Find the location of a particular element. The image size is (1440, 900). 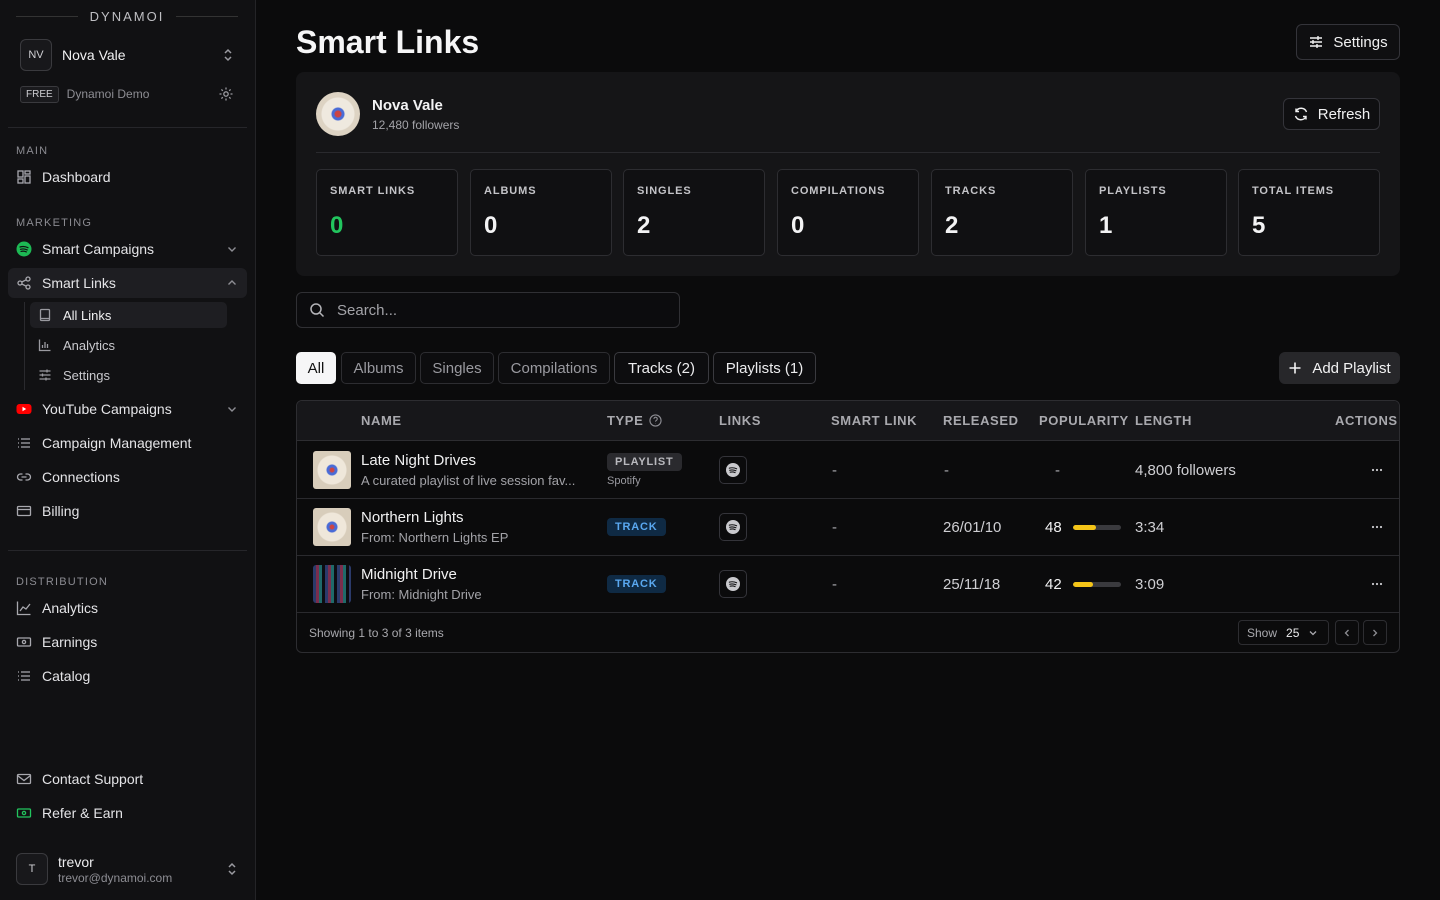

user-menu: T trevor trevor@dynamoi.com is located at coordinates (130, 869).